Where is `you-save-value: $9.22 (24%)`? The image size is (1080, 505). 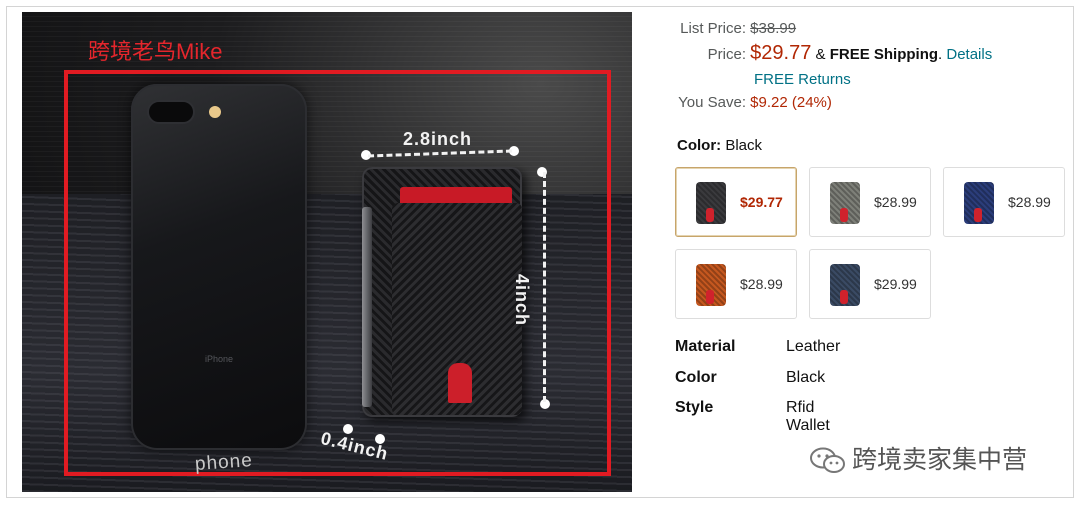
you-save-value: $9.22 (24%) is located at coordinates (791, 102).